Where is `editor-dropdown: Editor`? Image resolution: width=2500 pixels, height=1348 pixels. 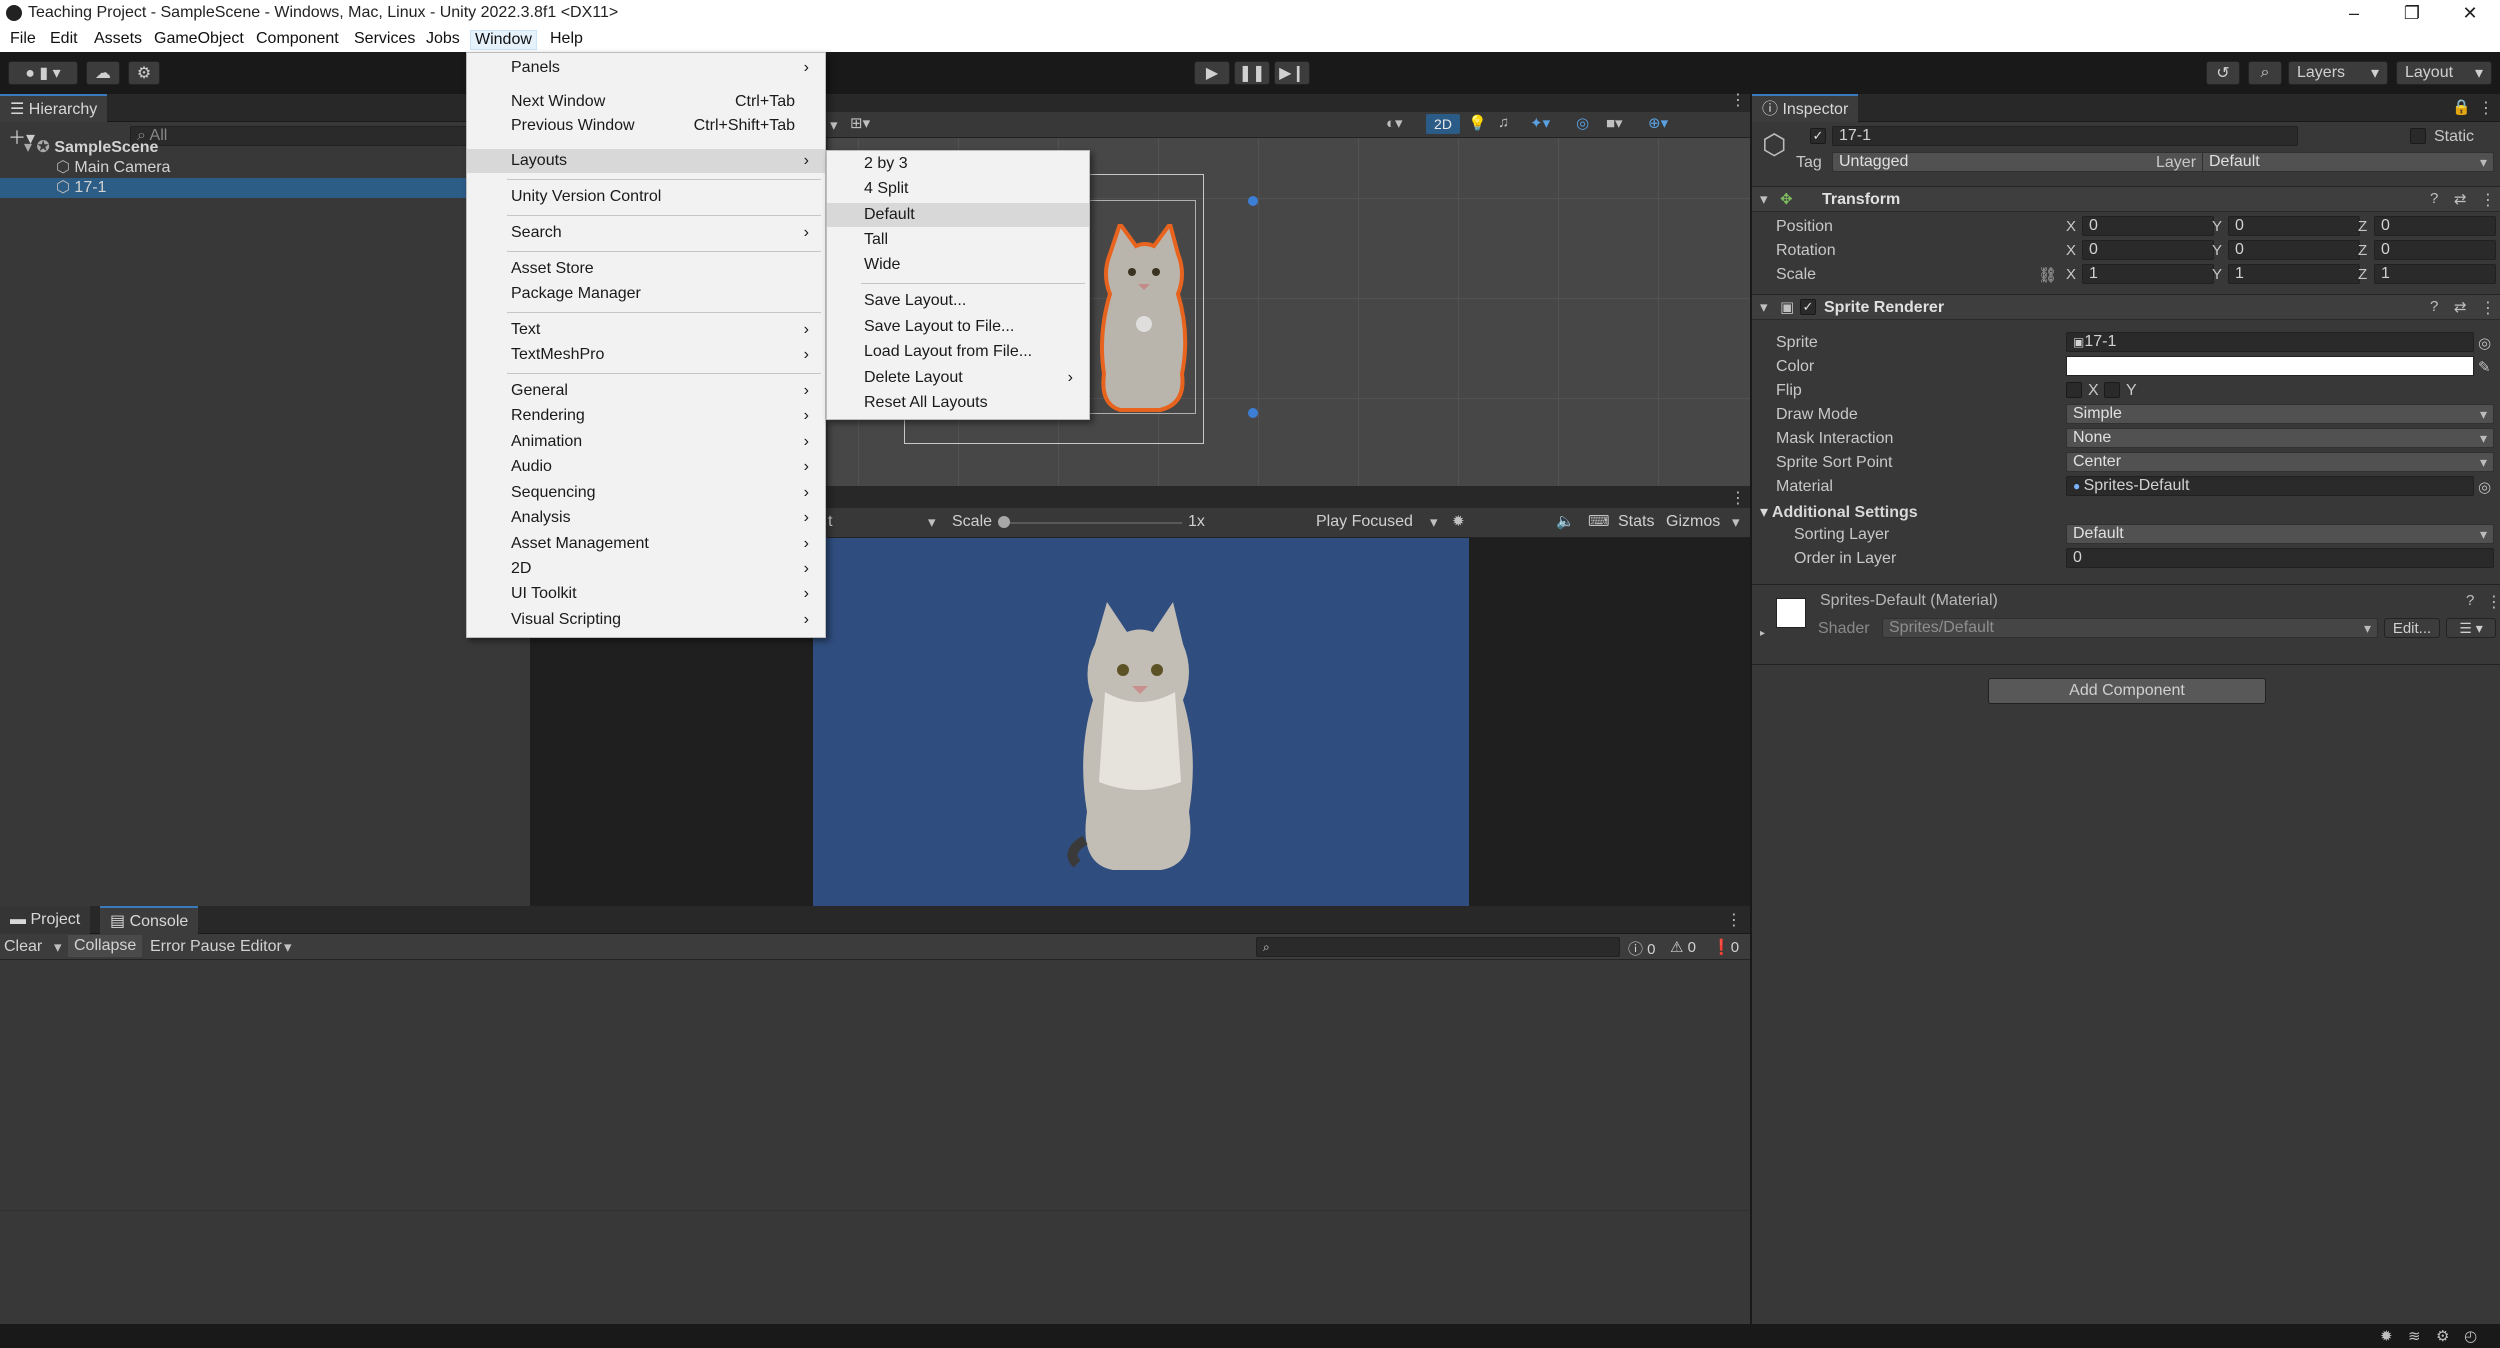
editor-dropdown: Editor is located at coordinates (261, 947).